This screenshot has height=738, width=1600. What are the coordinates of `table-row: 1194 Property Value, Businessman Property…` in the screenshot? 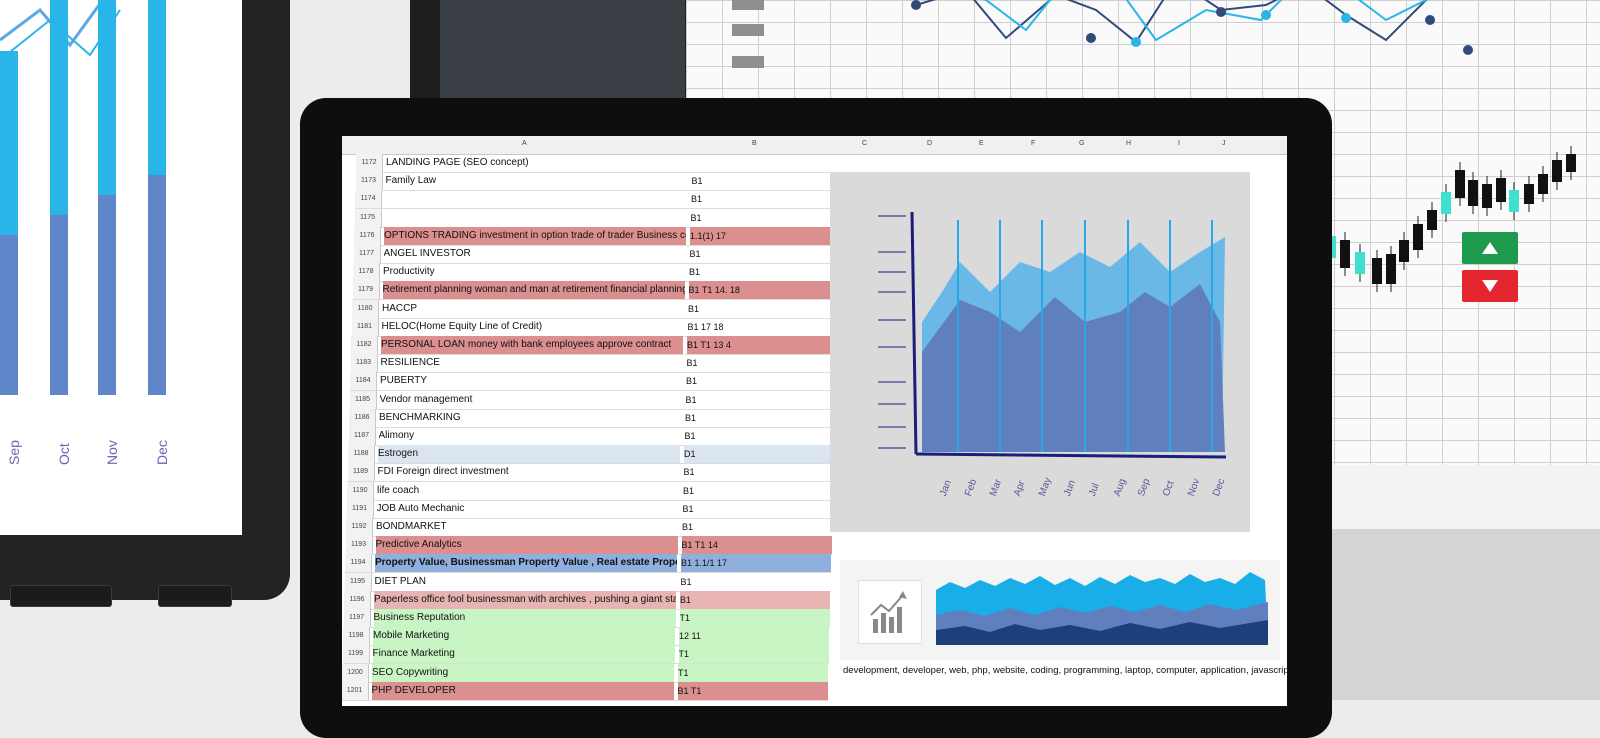 It's located at (588, 564).